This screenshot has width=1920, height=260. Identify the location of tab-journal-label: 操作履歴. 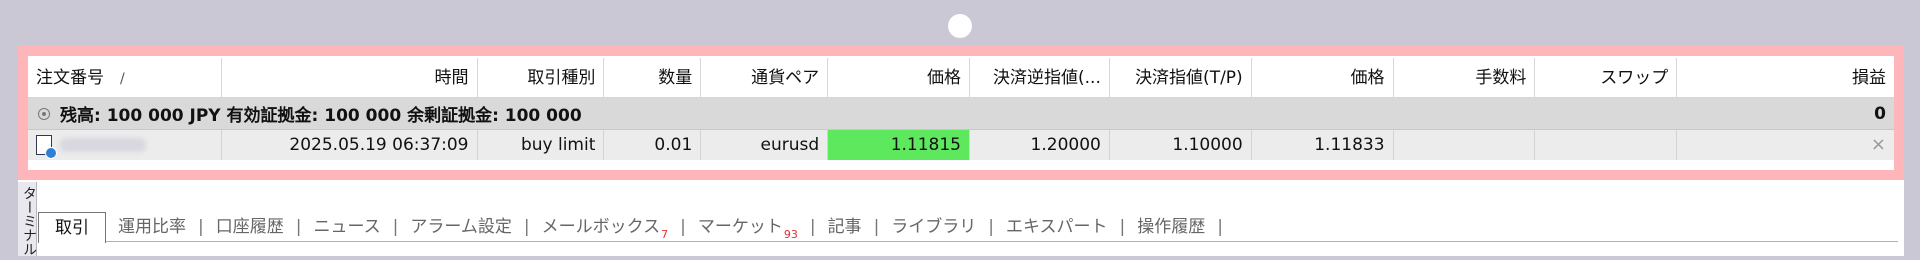
(1171, 227).